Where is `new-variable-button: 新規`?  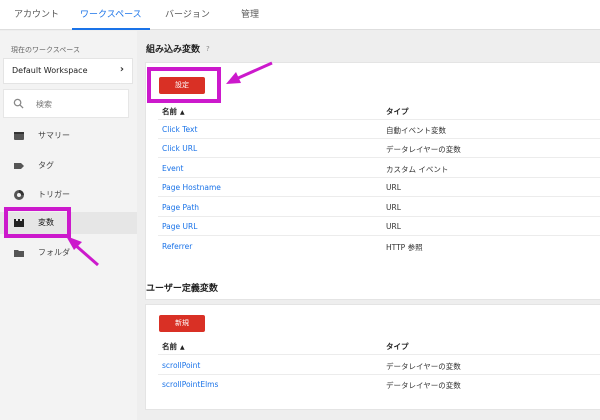 new-variable-button: 新規 is located at coordinates (182, 323).